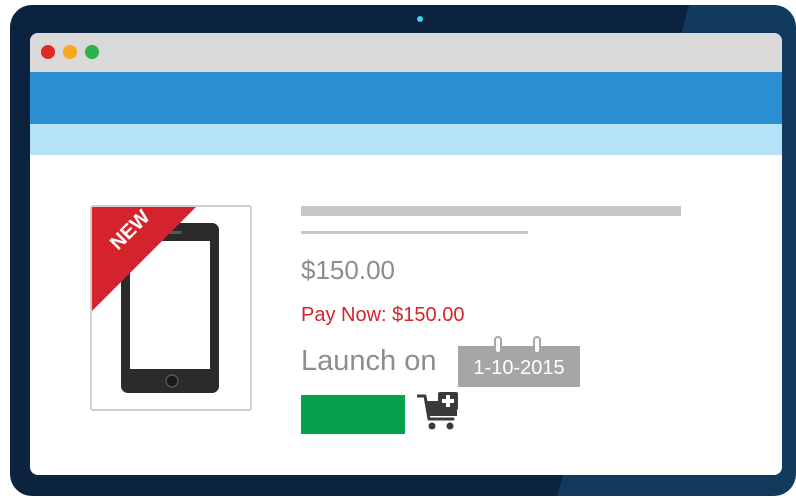 The width and height of the screenshot is (796, 498). Describe the element at coordinates (440, 412) in the screenshot. I see `add-to-cart-icon` at that location.